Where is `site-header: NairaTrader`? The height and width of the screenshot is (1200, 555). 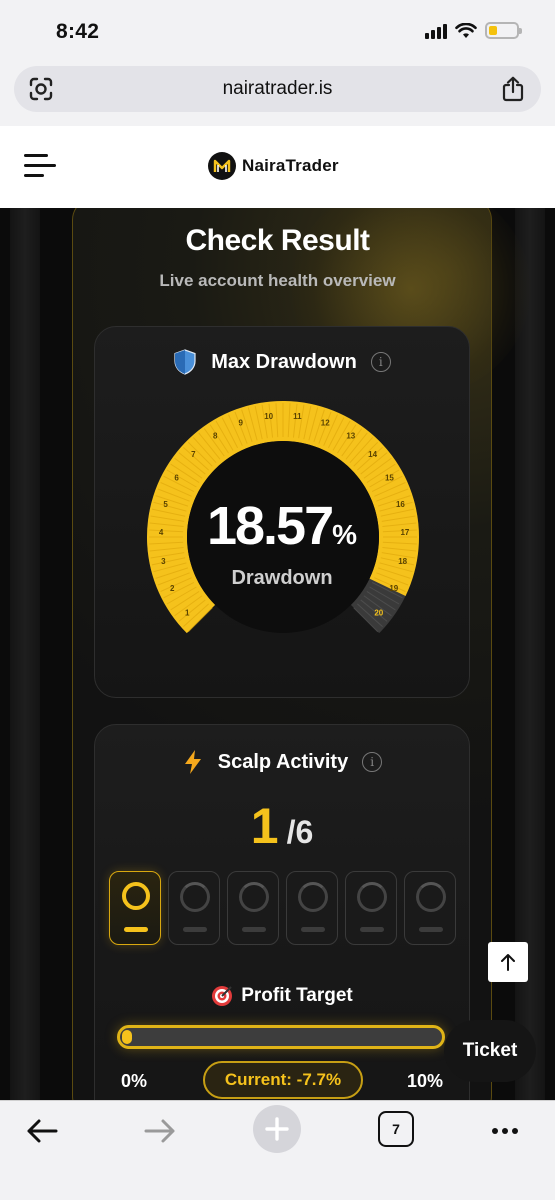
site-header: NairaTrader is located at coordinates (277, 167).